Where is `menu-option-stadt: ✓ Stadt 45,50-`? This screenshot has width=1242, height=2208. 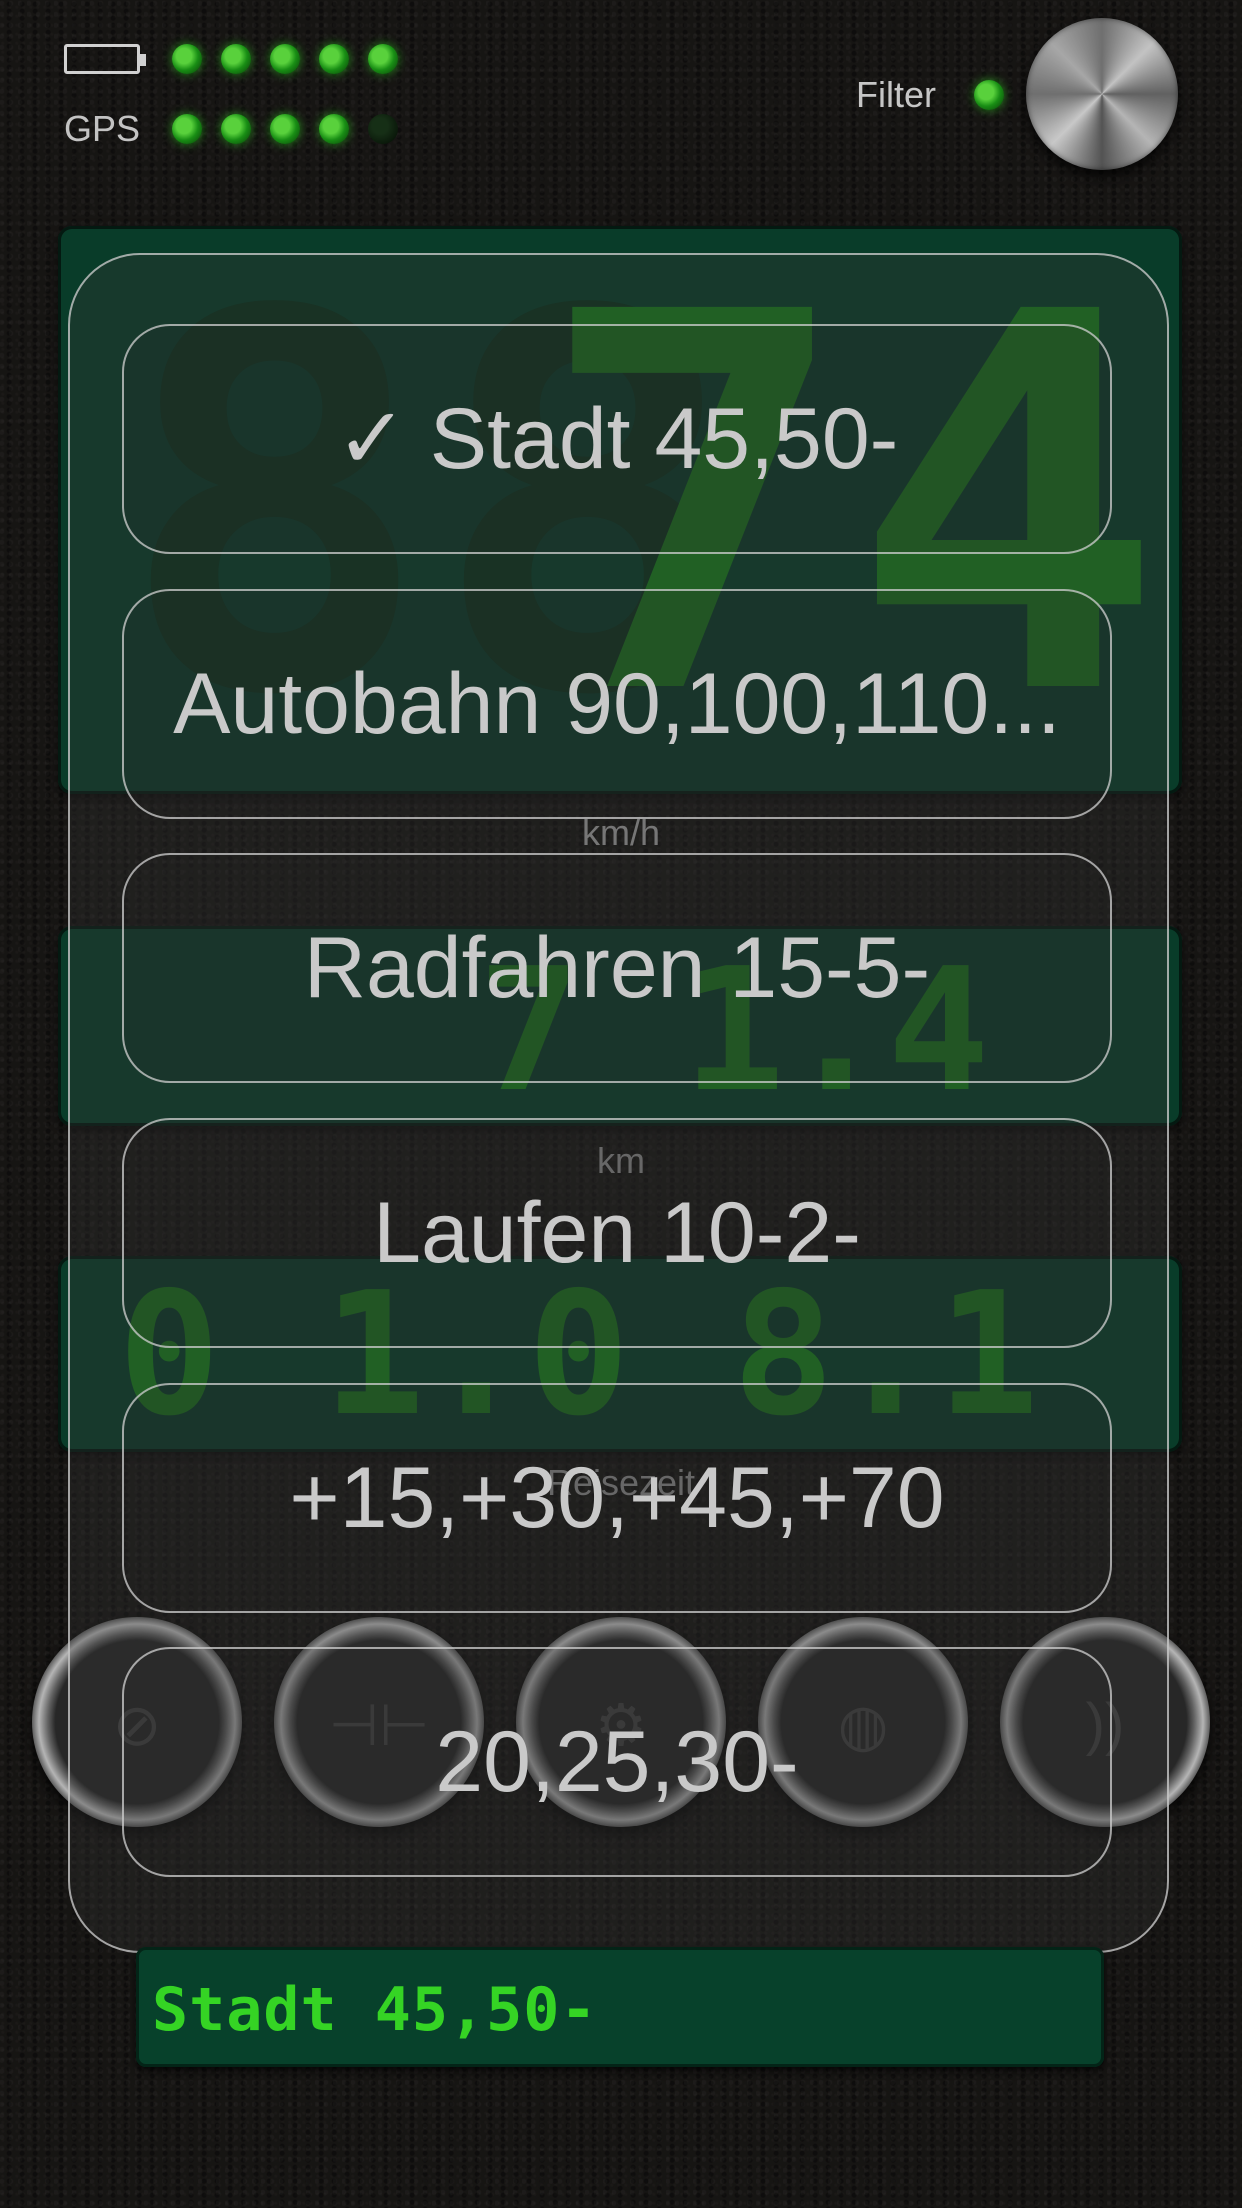 menu-option-stadt: ✓ Stadt 45,50- is located at coordinates (617, 439).